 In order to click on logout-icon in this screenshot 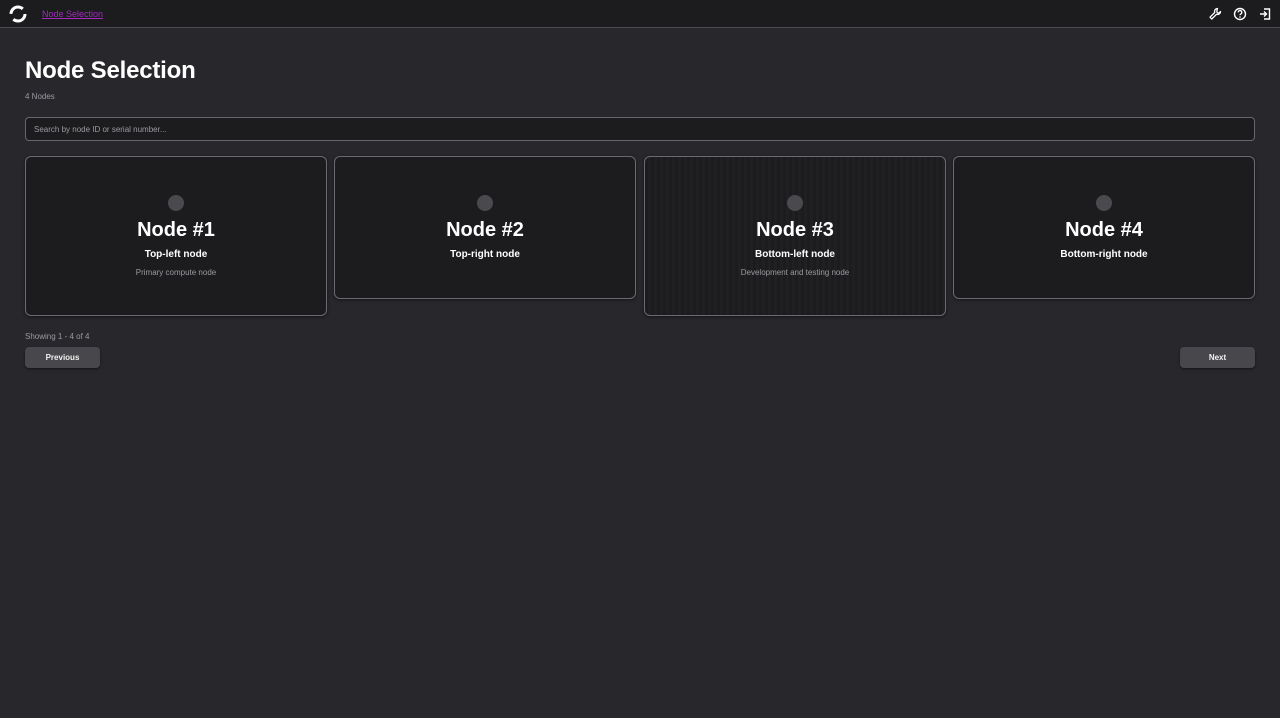, I will do `click(1265, 14)`.